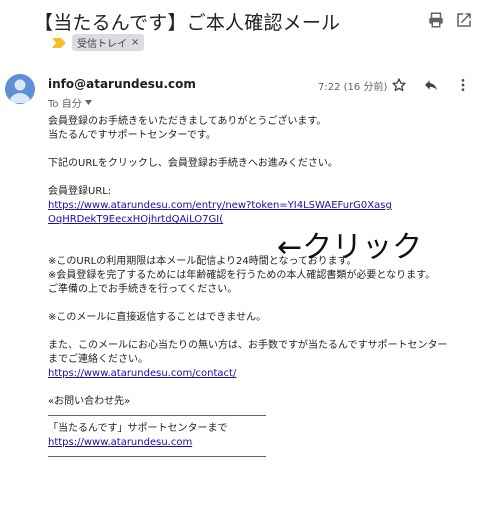  I want to click on avatar-icon, so click(20, 89).